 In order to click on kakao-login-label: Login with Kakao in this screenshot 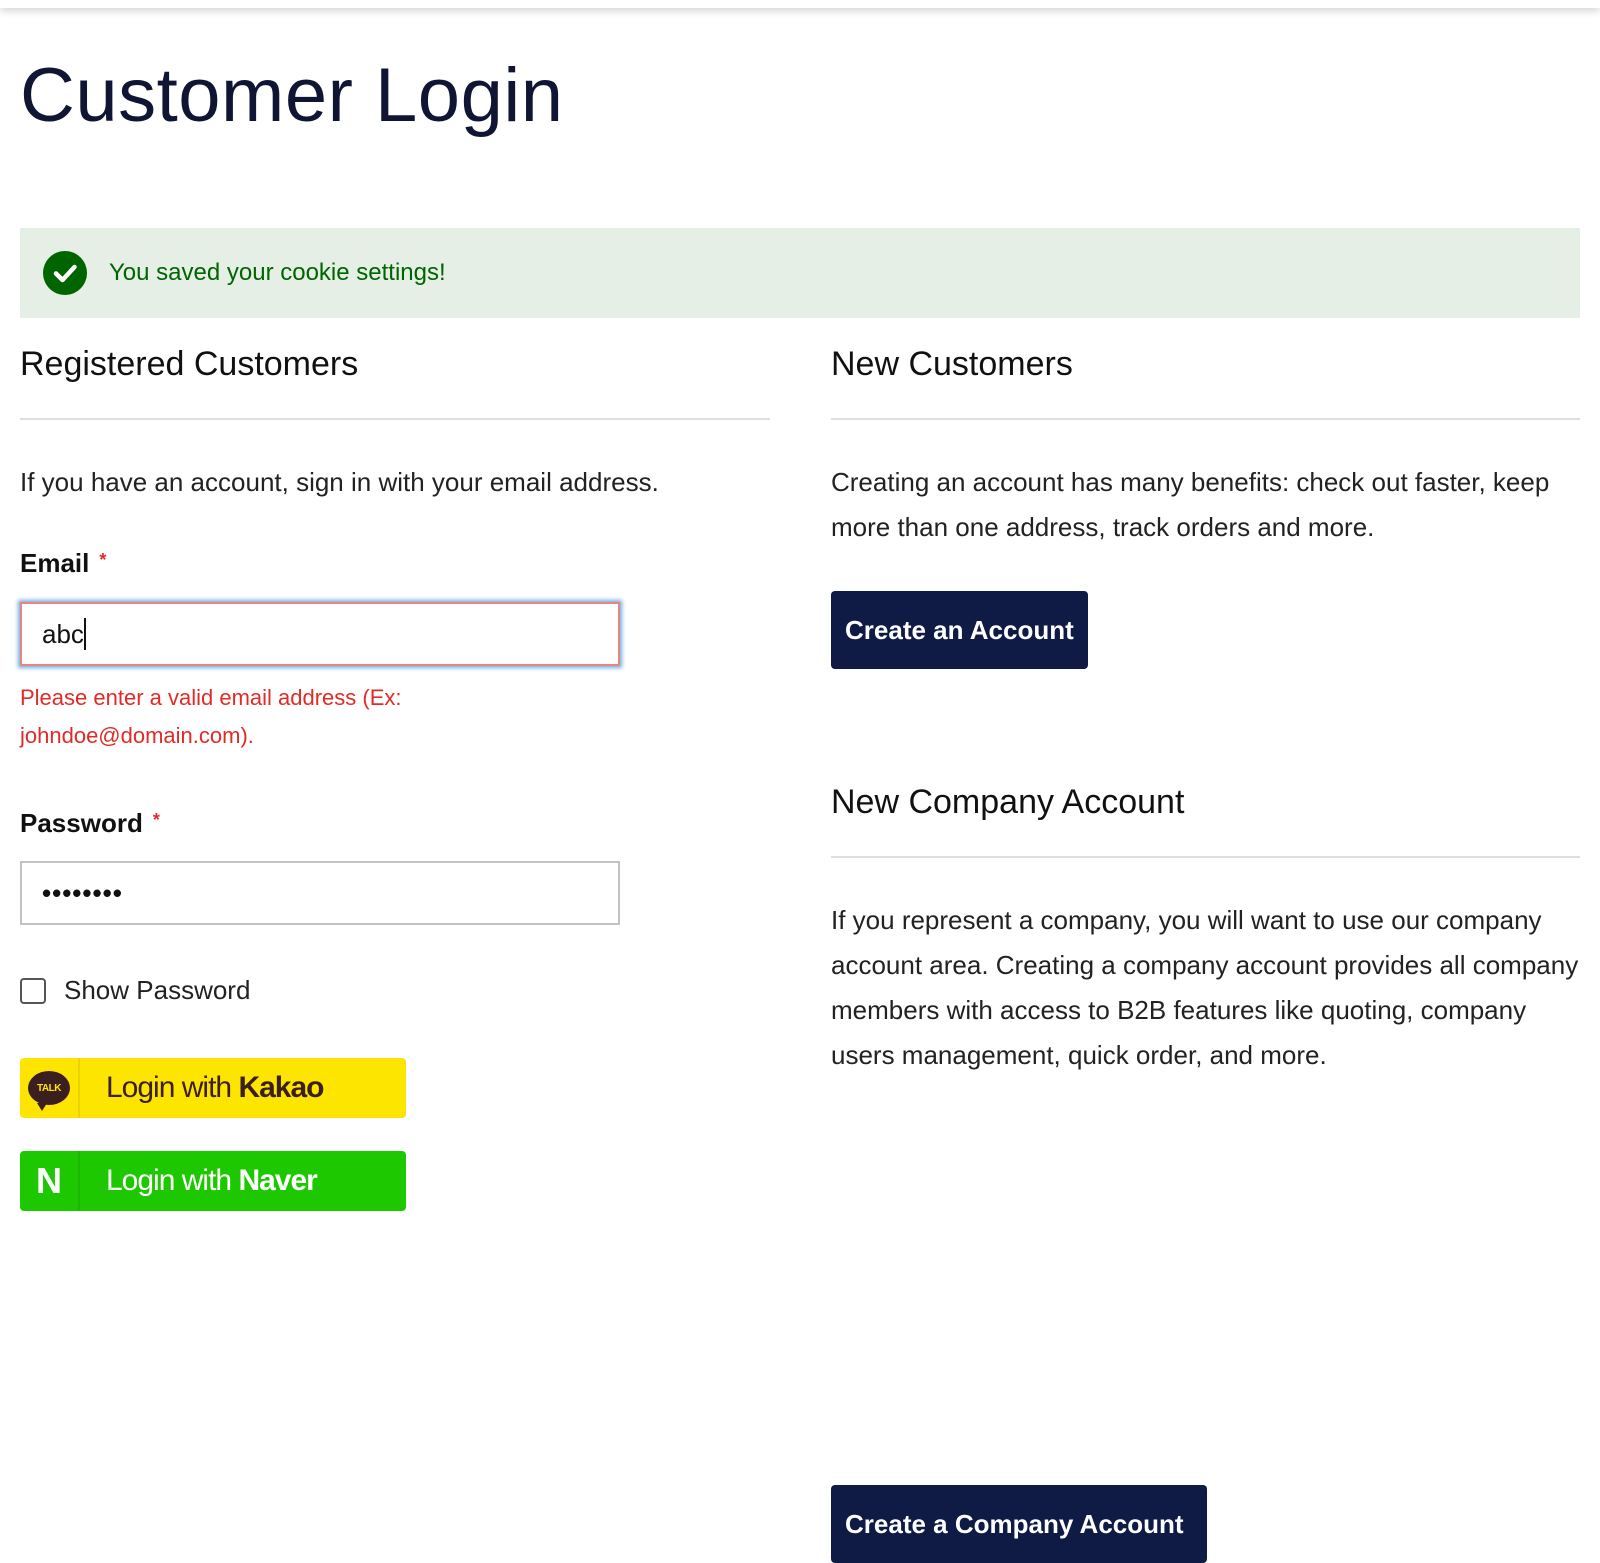, I will do `click(215, 1088)`.